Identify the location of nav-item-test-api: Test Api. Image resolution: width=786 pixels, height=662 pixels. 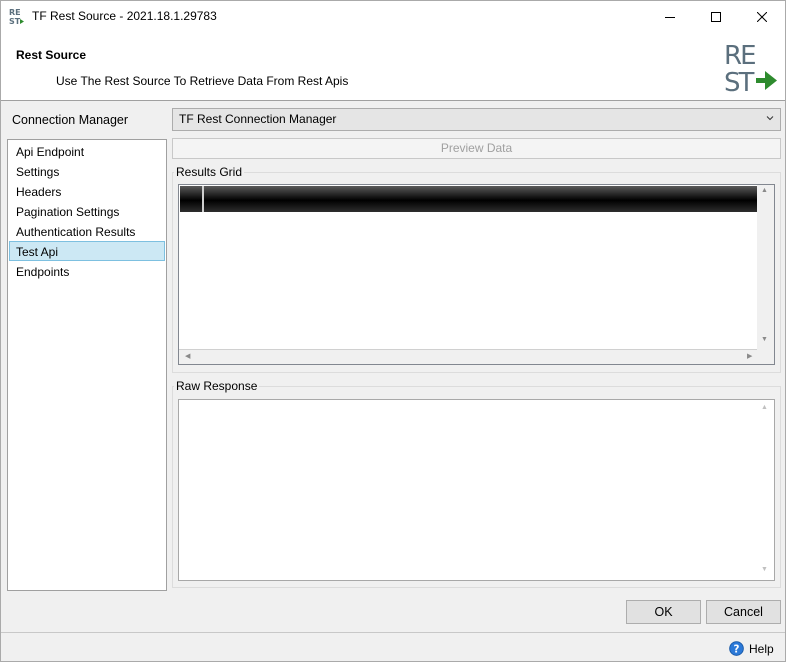
(87, 251).